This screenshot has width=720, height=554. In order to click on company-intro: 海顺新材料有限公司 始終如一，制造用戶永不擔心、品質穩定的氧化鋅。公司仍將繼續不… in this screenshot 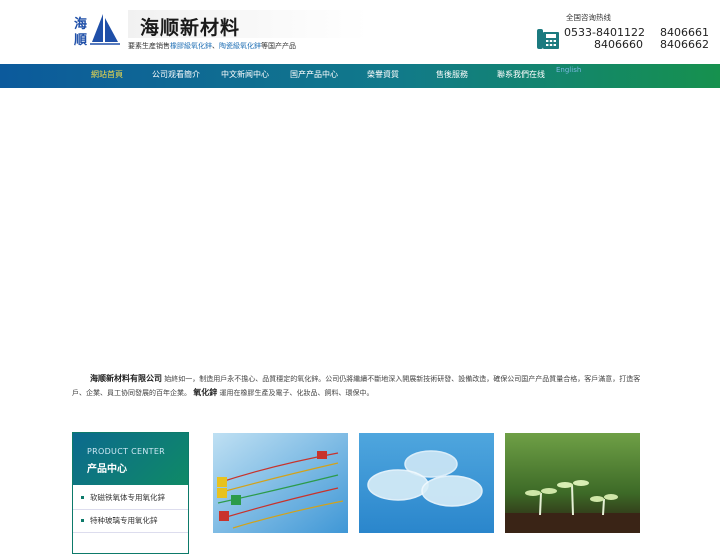, I will do `click(359, 386)`.